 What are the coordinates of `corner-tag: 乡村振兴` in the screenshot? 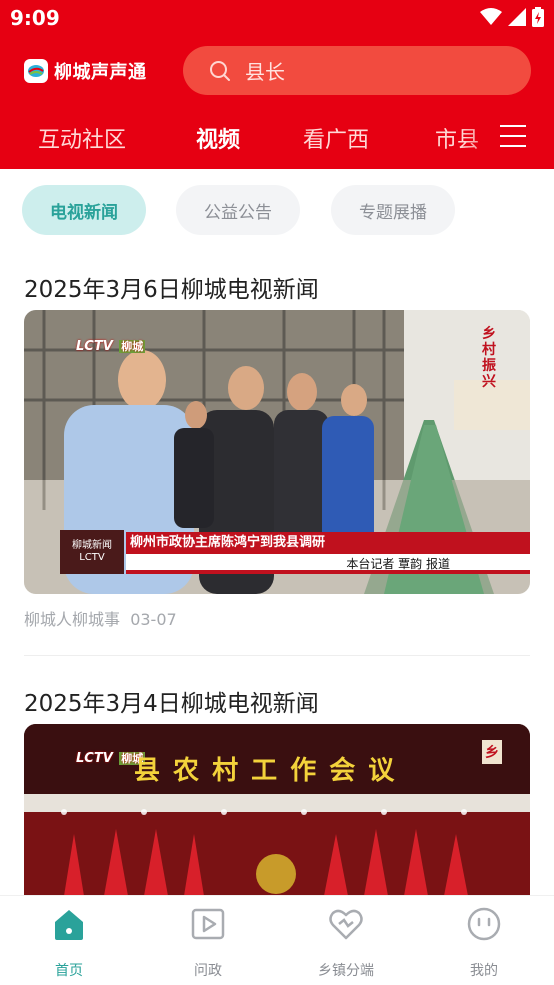 It's located at (489, 358).